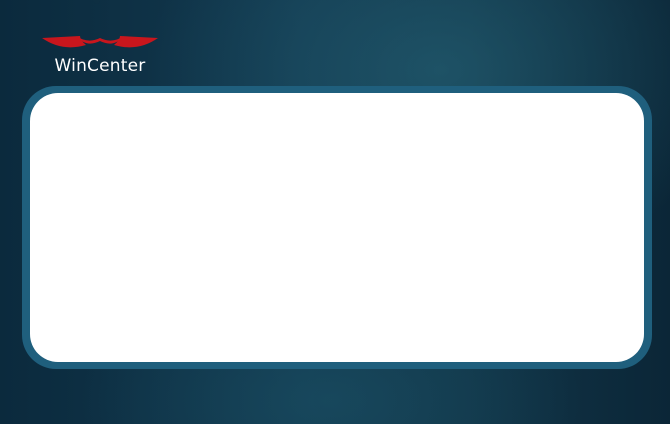 The height and width of the screenshot is (424, 670). I want to click on wincenter-logo-icon, so click(100, 24).